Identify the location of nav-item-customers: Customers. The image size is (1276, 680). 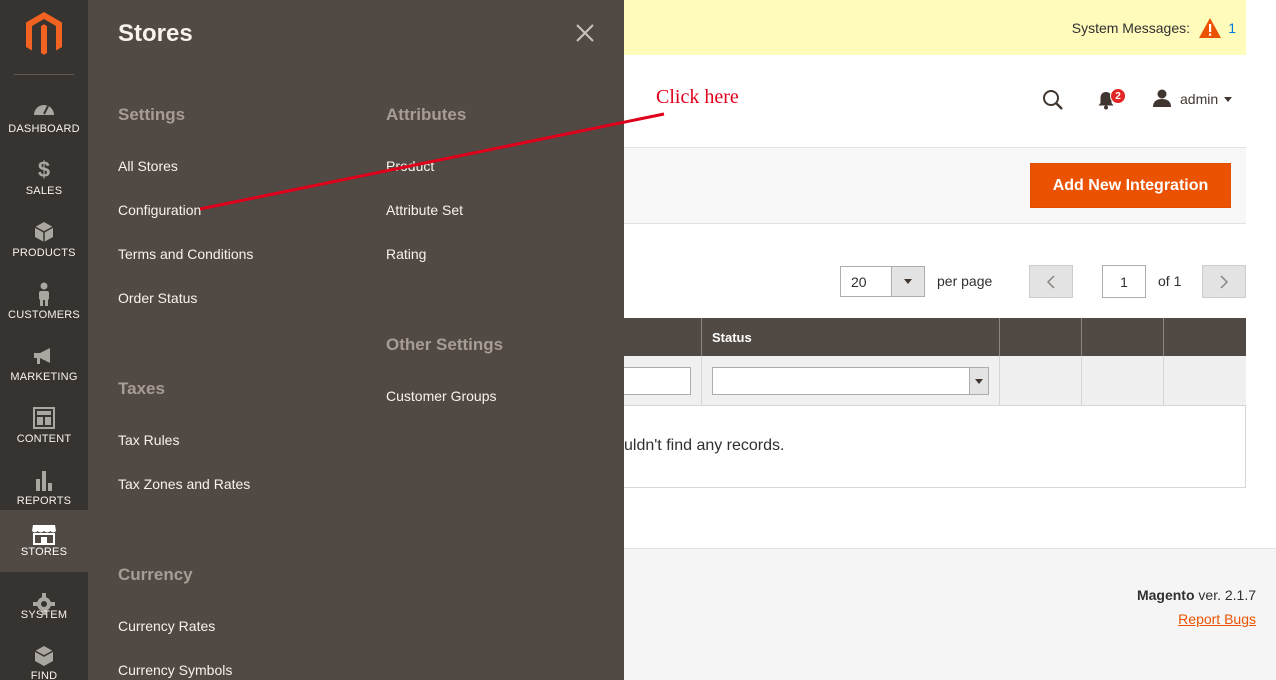
(44, 305).